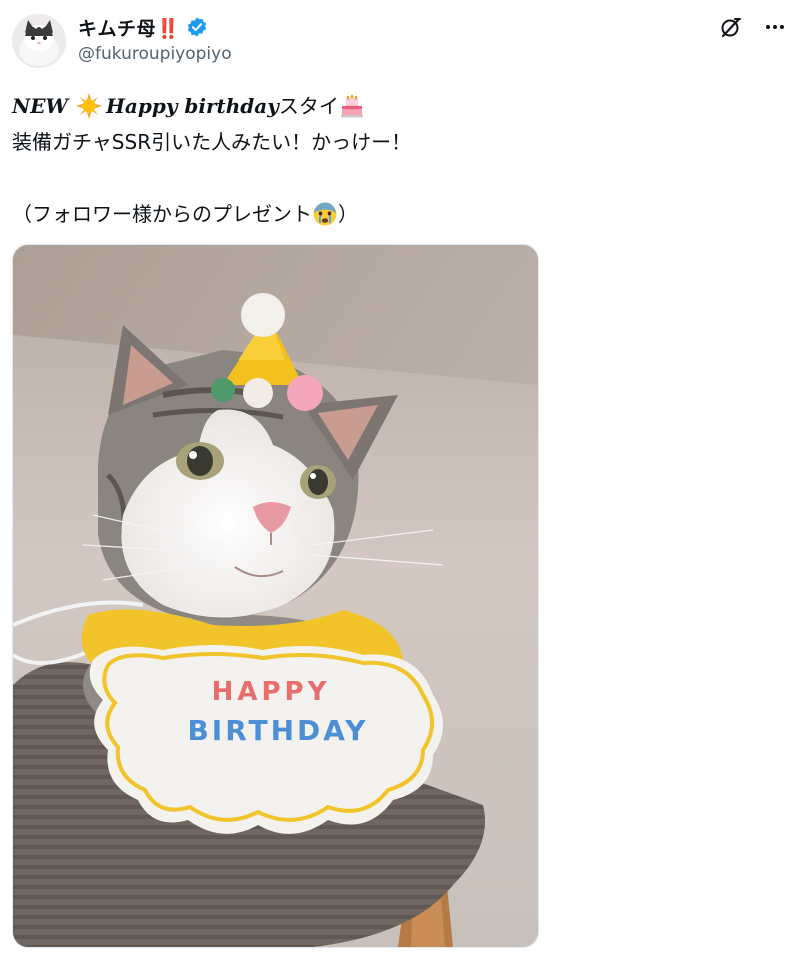 This screenshot has width=800, height=957. Describe the element at coordinates (197, 27) in the screenshot. I see `verified-badge-icon` at that location.